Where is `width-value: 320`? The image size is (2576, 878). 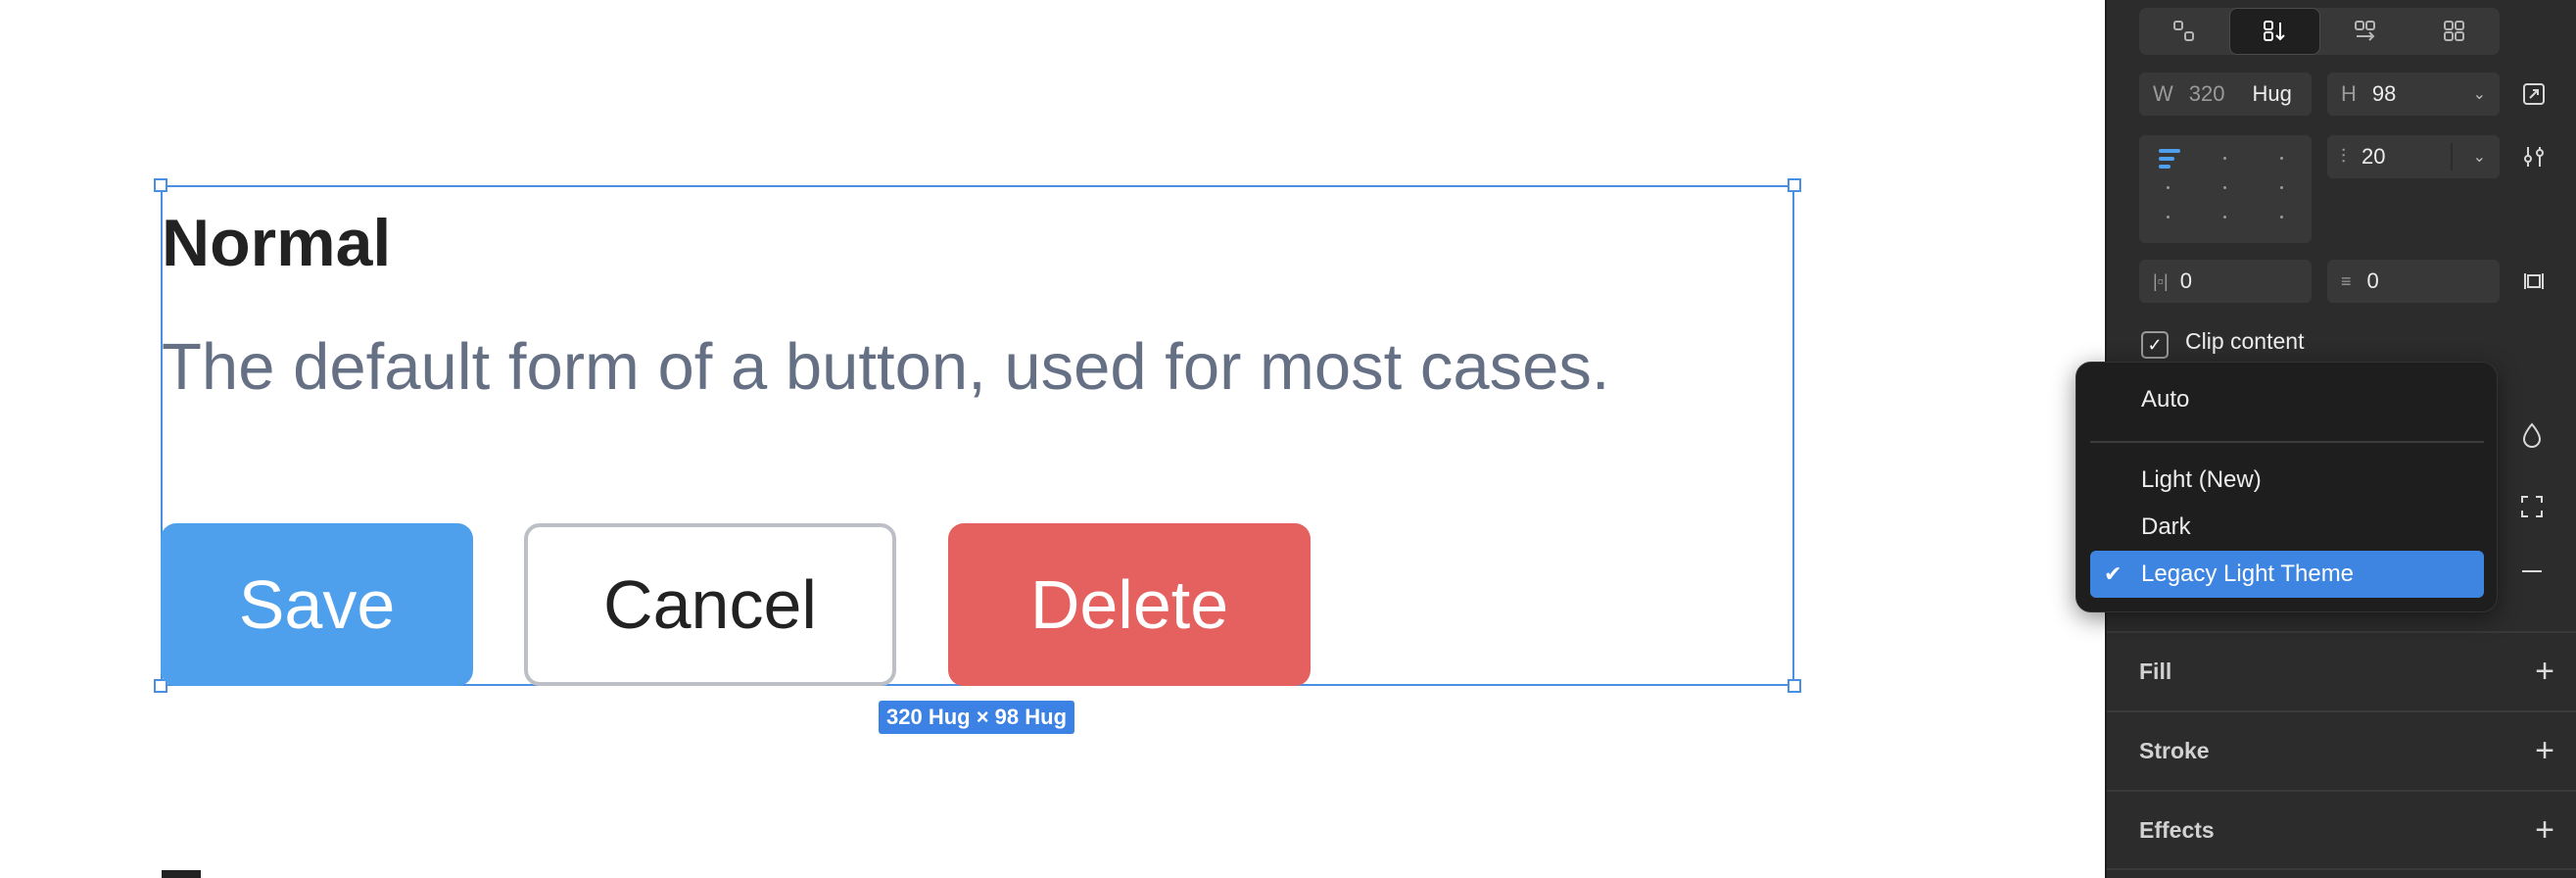 width-value: 320 is located at coordinates (2207, 94).